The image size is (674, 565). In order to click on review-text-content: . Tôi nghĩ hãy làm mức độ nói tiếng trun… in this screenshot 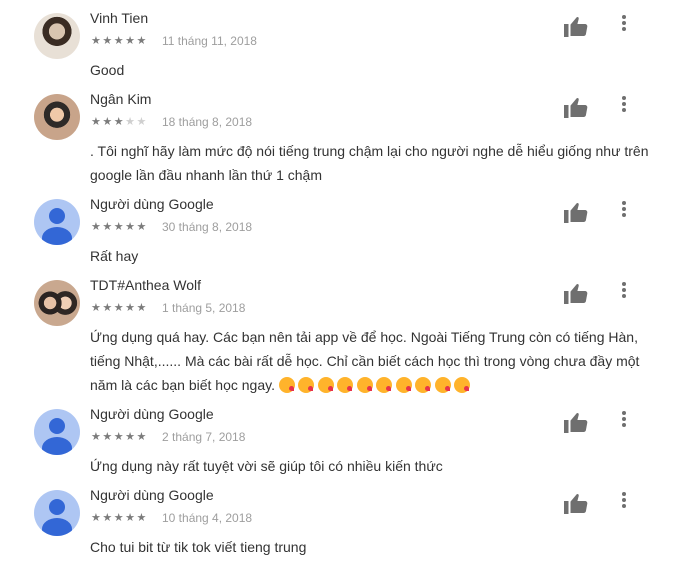, I will do `click(369, 163)`.